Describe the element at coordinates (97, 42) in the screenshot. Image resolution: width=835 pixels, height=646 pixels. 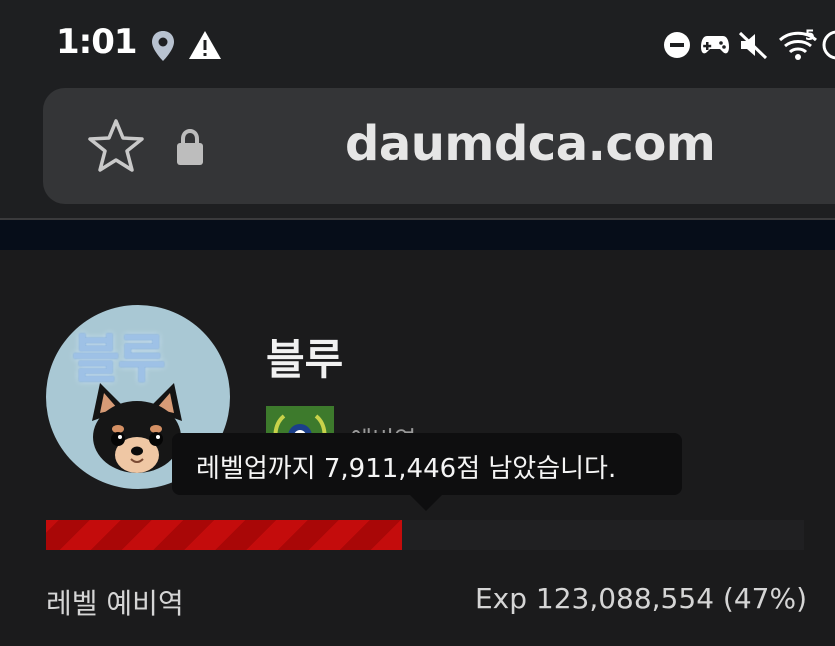
I see `clock: 1:01` at that location.